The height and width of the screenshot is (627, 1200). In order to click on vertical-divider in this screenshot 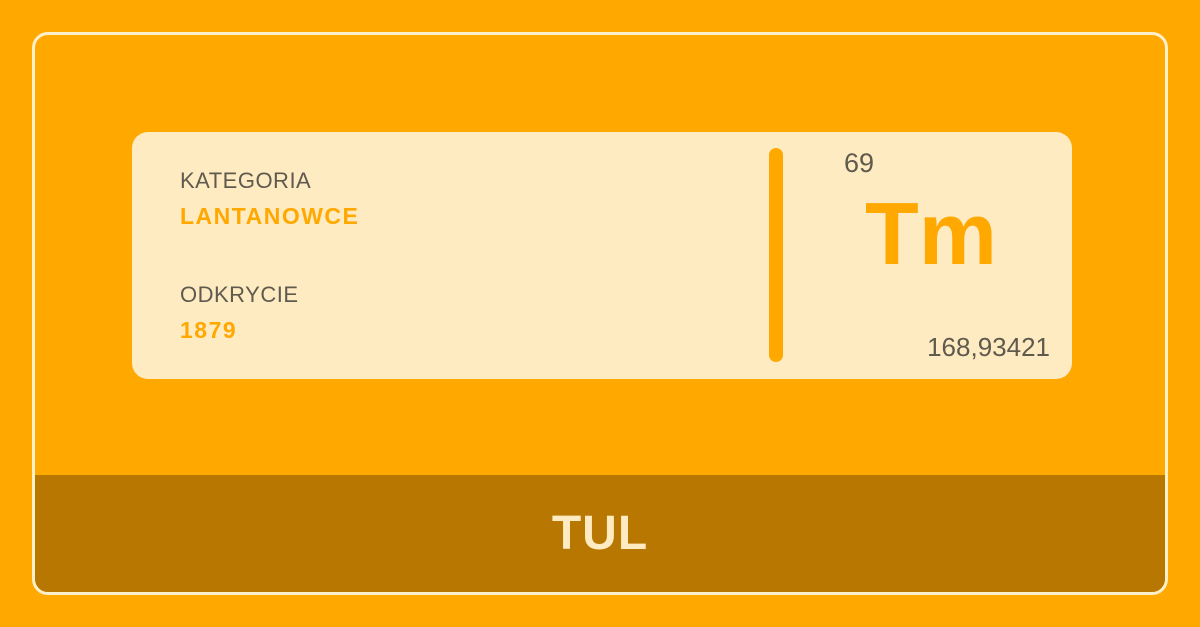, I will do `click(776, 255)`.